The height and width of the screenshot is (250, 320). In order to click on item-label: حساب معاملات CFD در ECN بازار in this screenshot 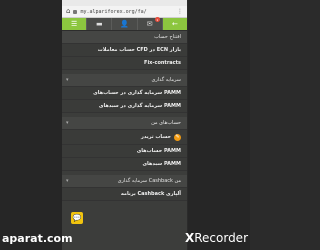, I will do `click(139, 50)`.